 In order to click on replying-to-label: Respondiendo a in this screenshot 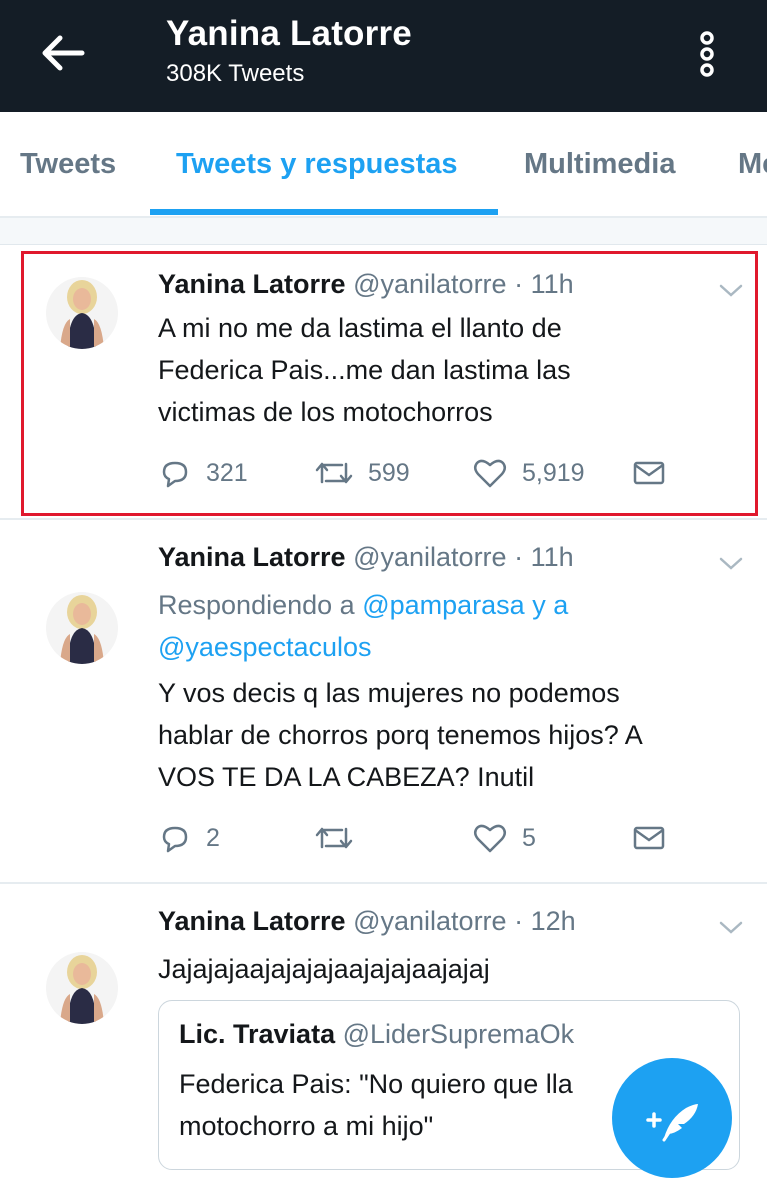, I will do `click(256, 605)`.